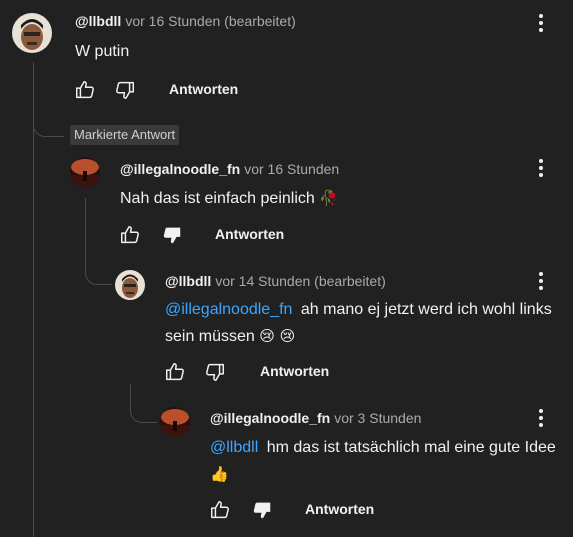  I want to click on thumbs-up-emoji: 👍, so click(219, 474).